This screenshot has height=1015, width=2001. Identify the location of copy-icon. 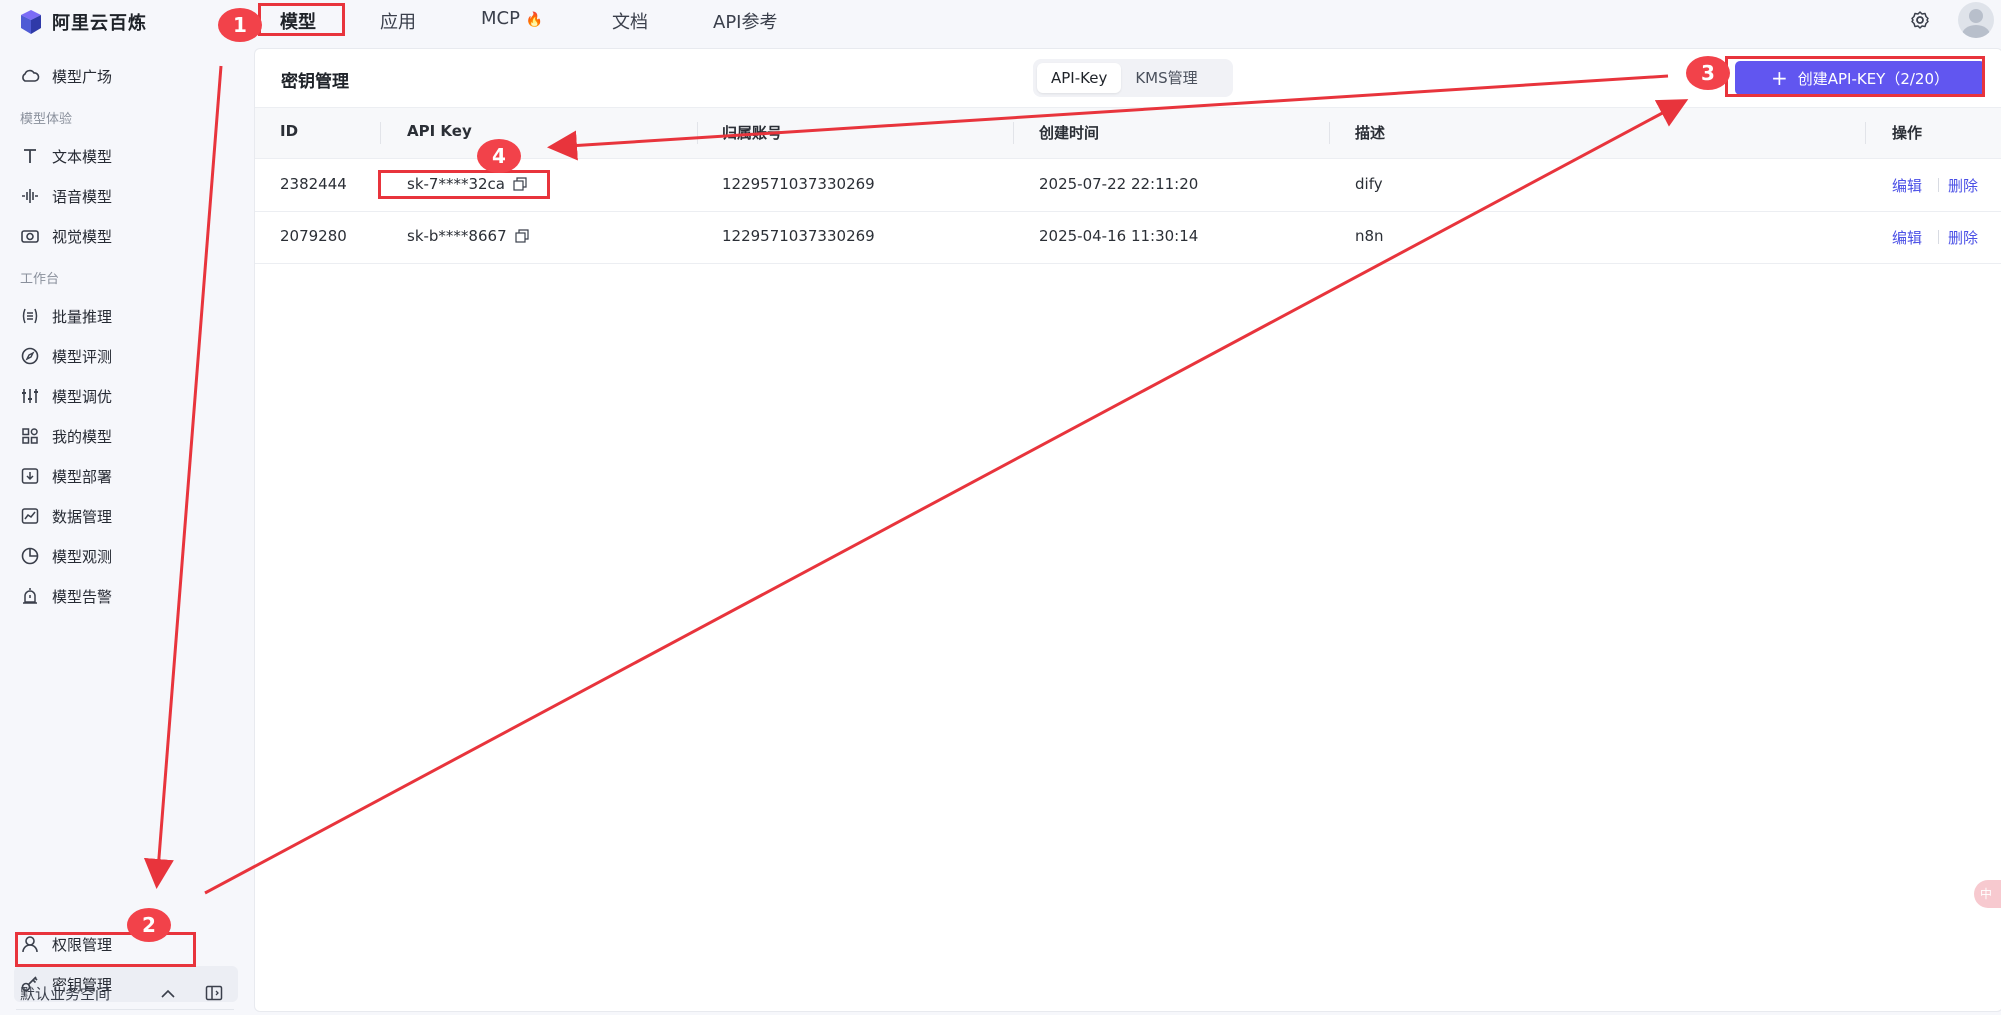
(522, 236).